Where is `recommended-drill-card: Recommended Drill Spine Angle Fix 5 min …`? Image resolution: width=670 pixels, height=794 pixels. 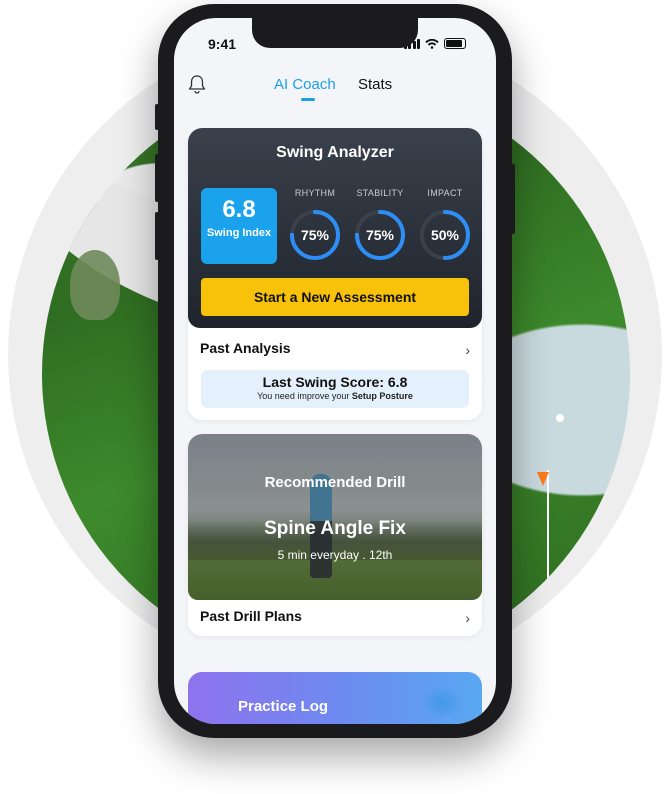
recommended-drill-card: Recommended Drill Spine Angle Fix 5 min … is located at coordinates (335, 535).